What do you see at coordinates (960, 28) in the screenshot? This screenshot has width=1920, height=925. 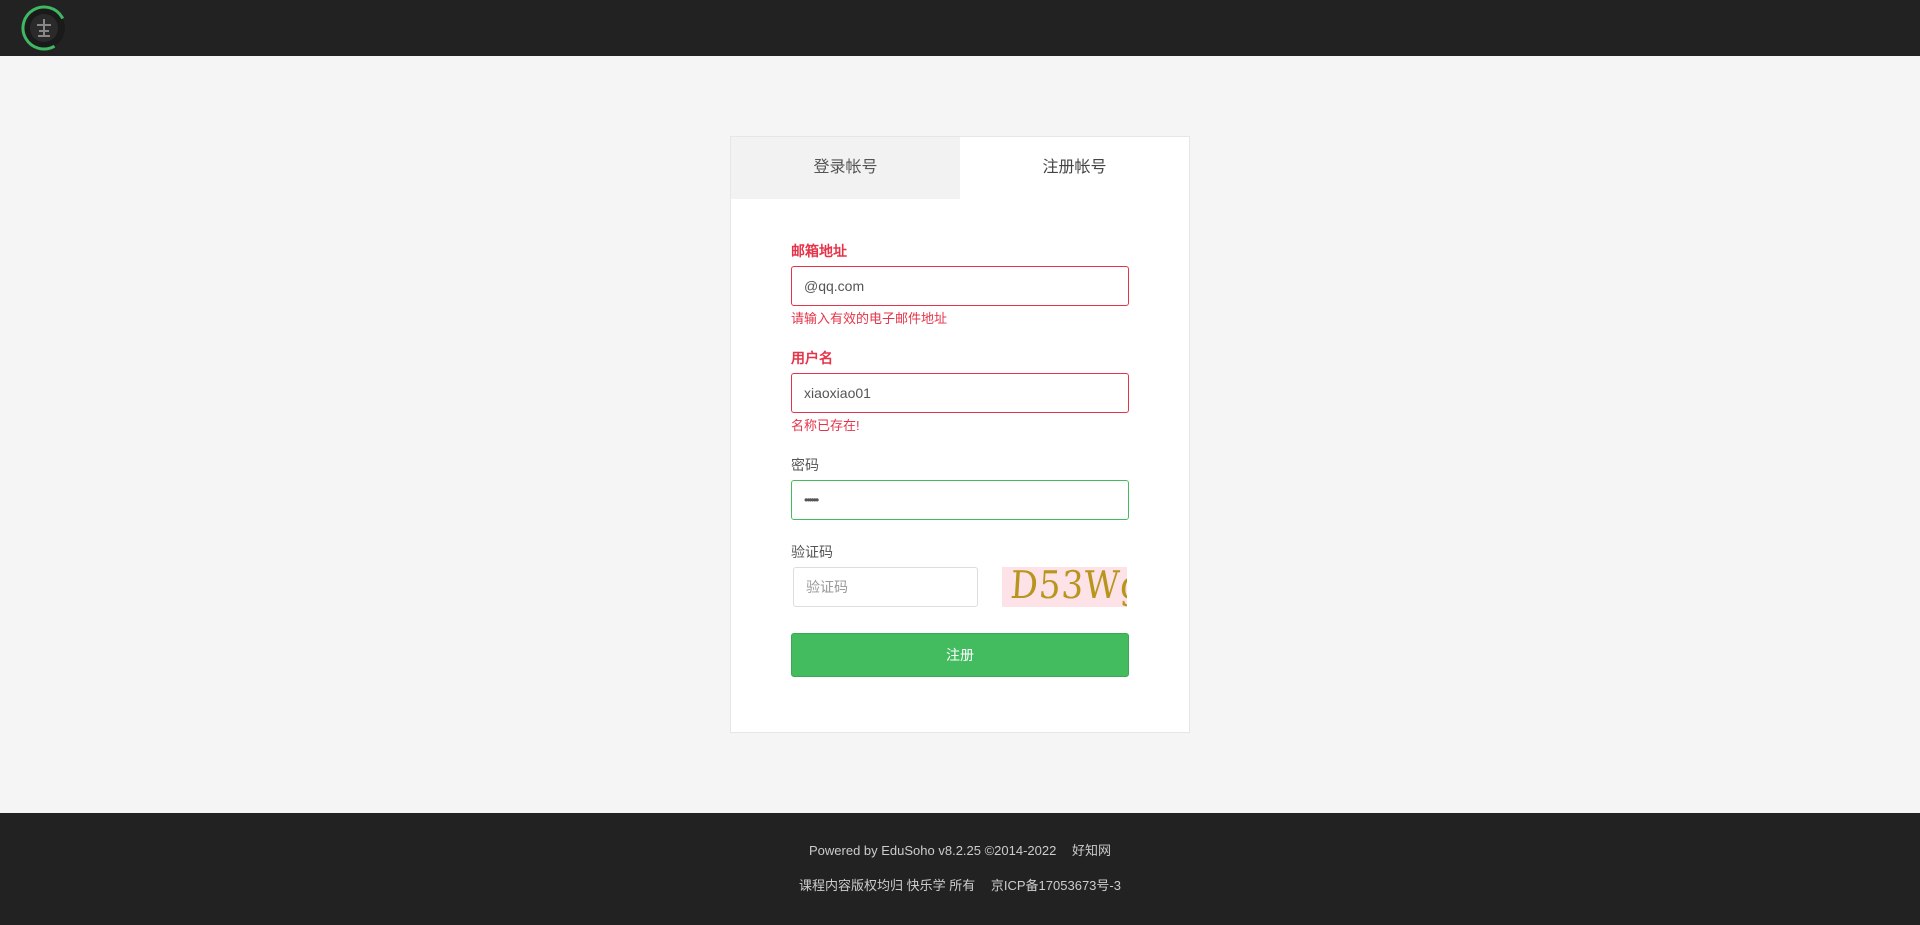 I see `top-navbar` at bounding box center [960, 28].